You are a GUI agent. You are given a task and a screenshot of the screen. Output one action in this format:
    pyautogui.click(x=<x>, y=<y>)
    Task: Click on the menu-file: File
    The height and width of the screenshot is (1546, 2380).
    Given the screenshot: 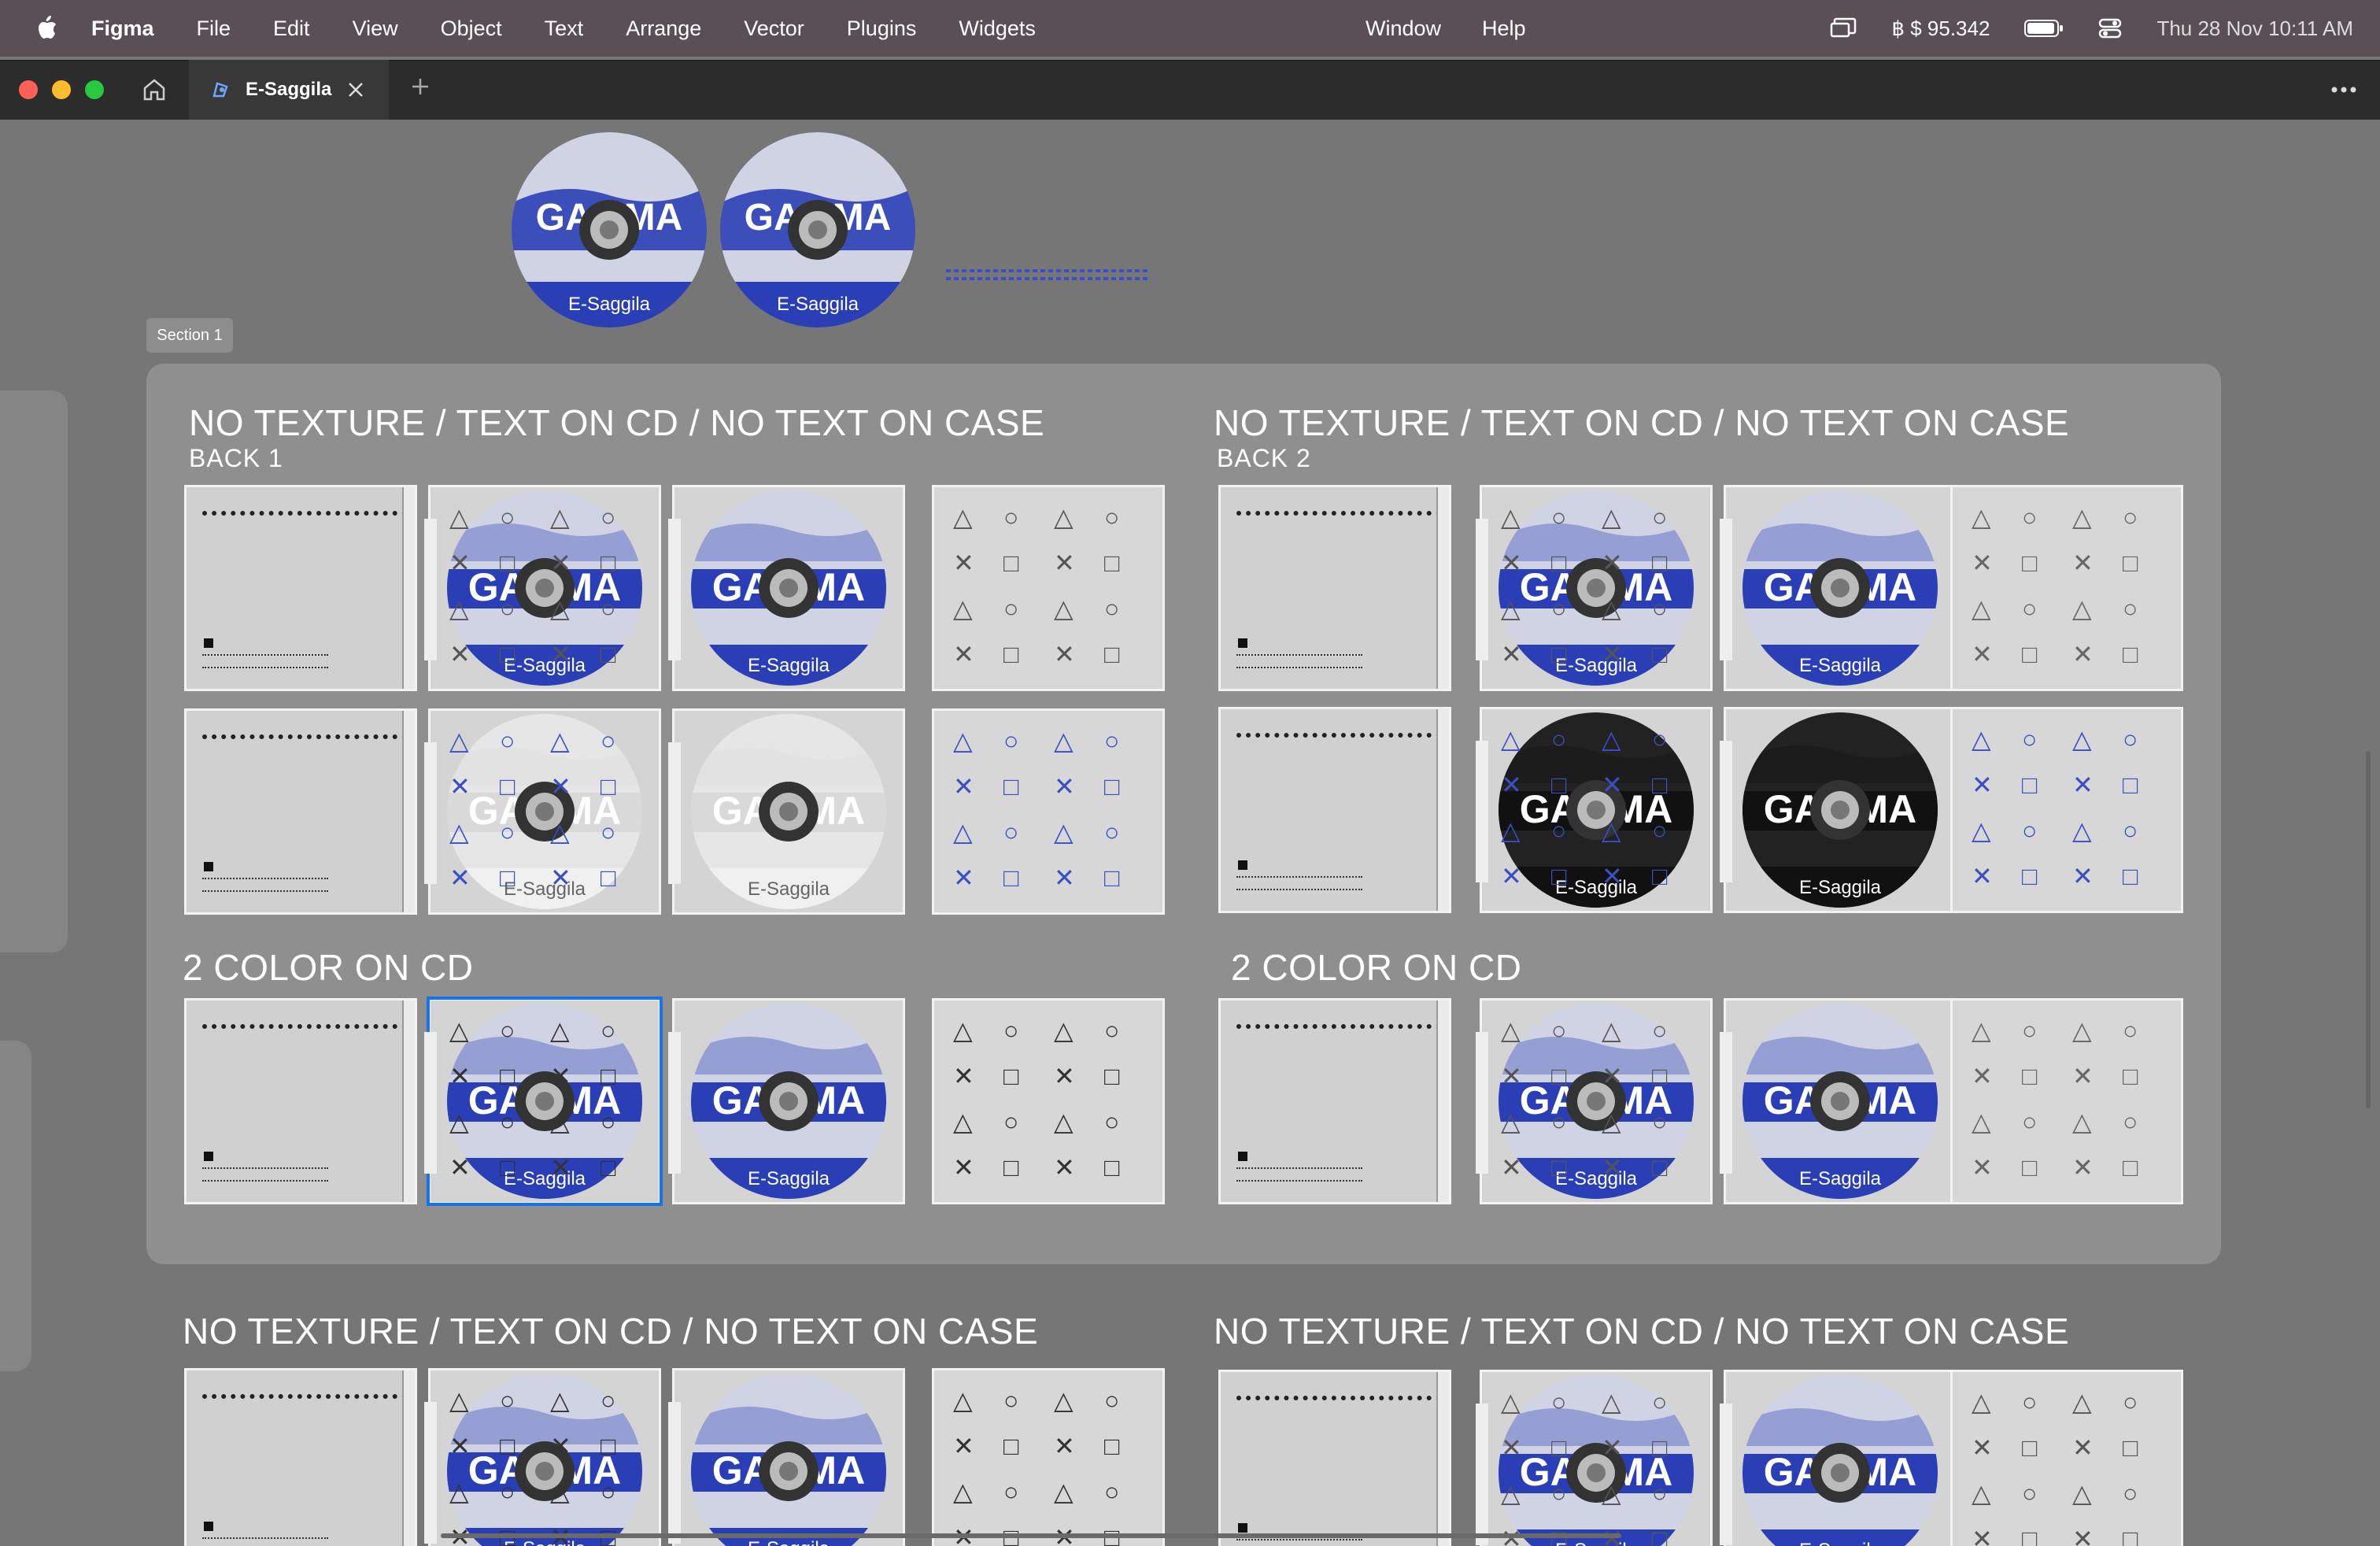 What is the action you would take?
    pyautogui.click(x=214, y=29)
    